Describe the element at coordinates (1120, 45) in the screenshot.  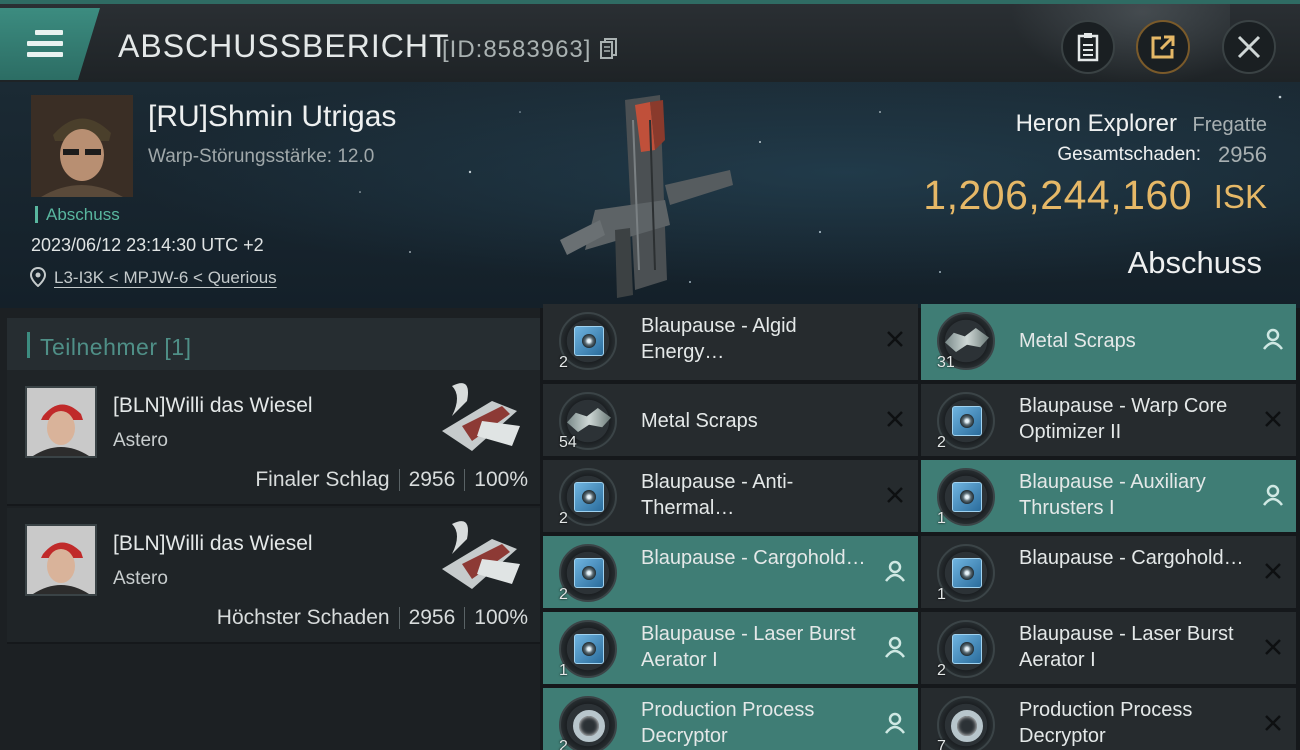
I see `title-decoration` at that location.